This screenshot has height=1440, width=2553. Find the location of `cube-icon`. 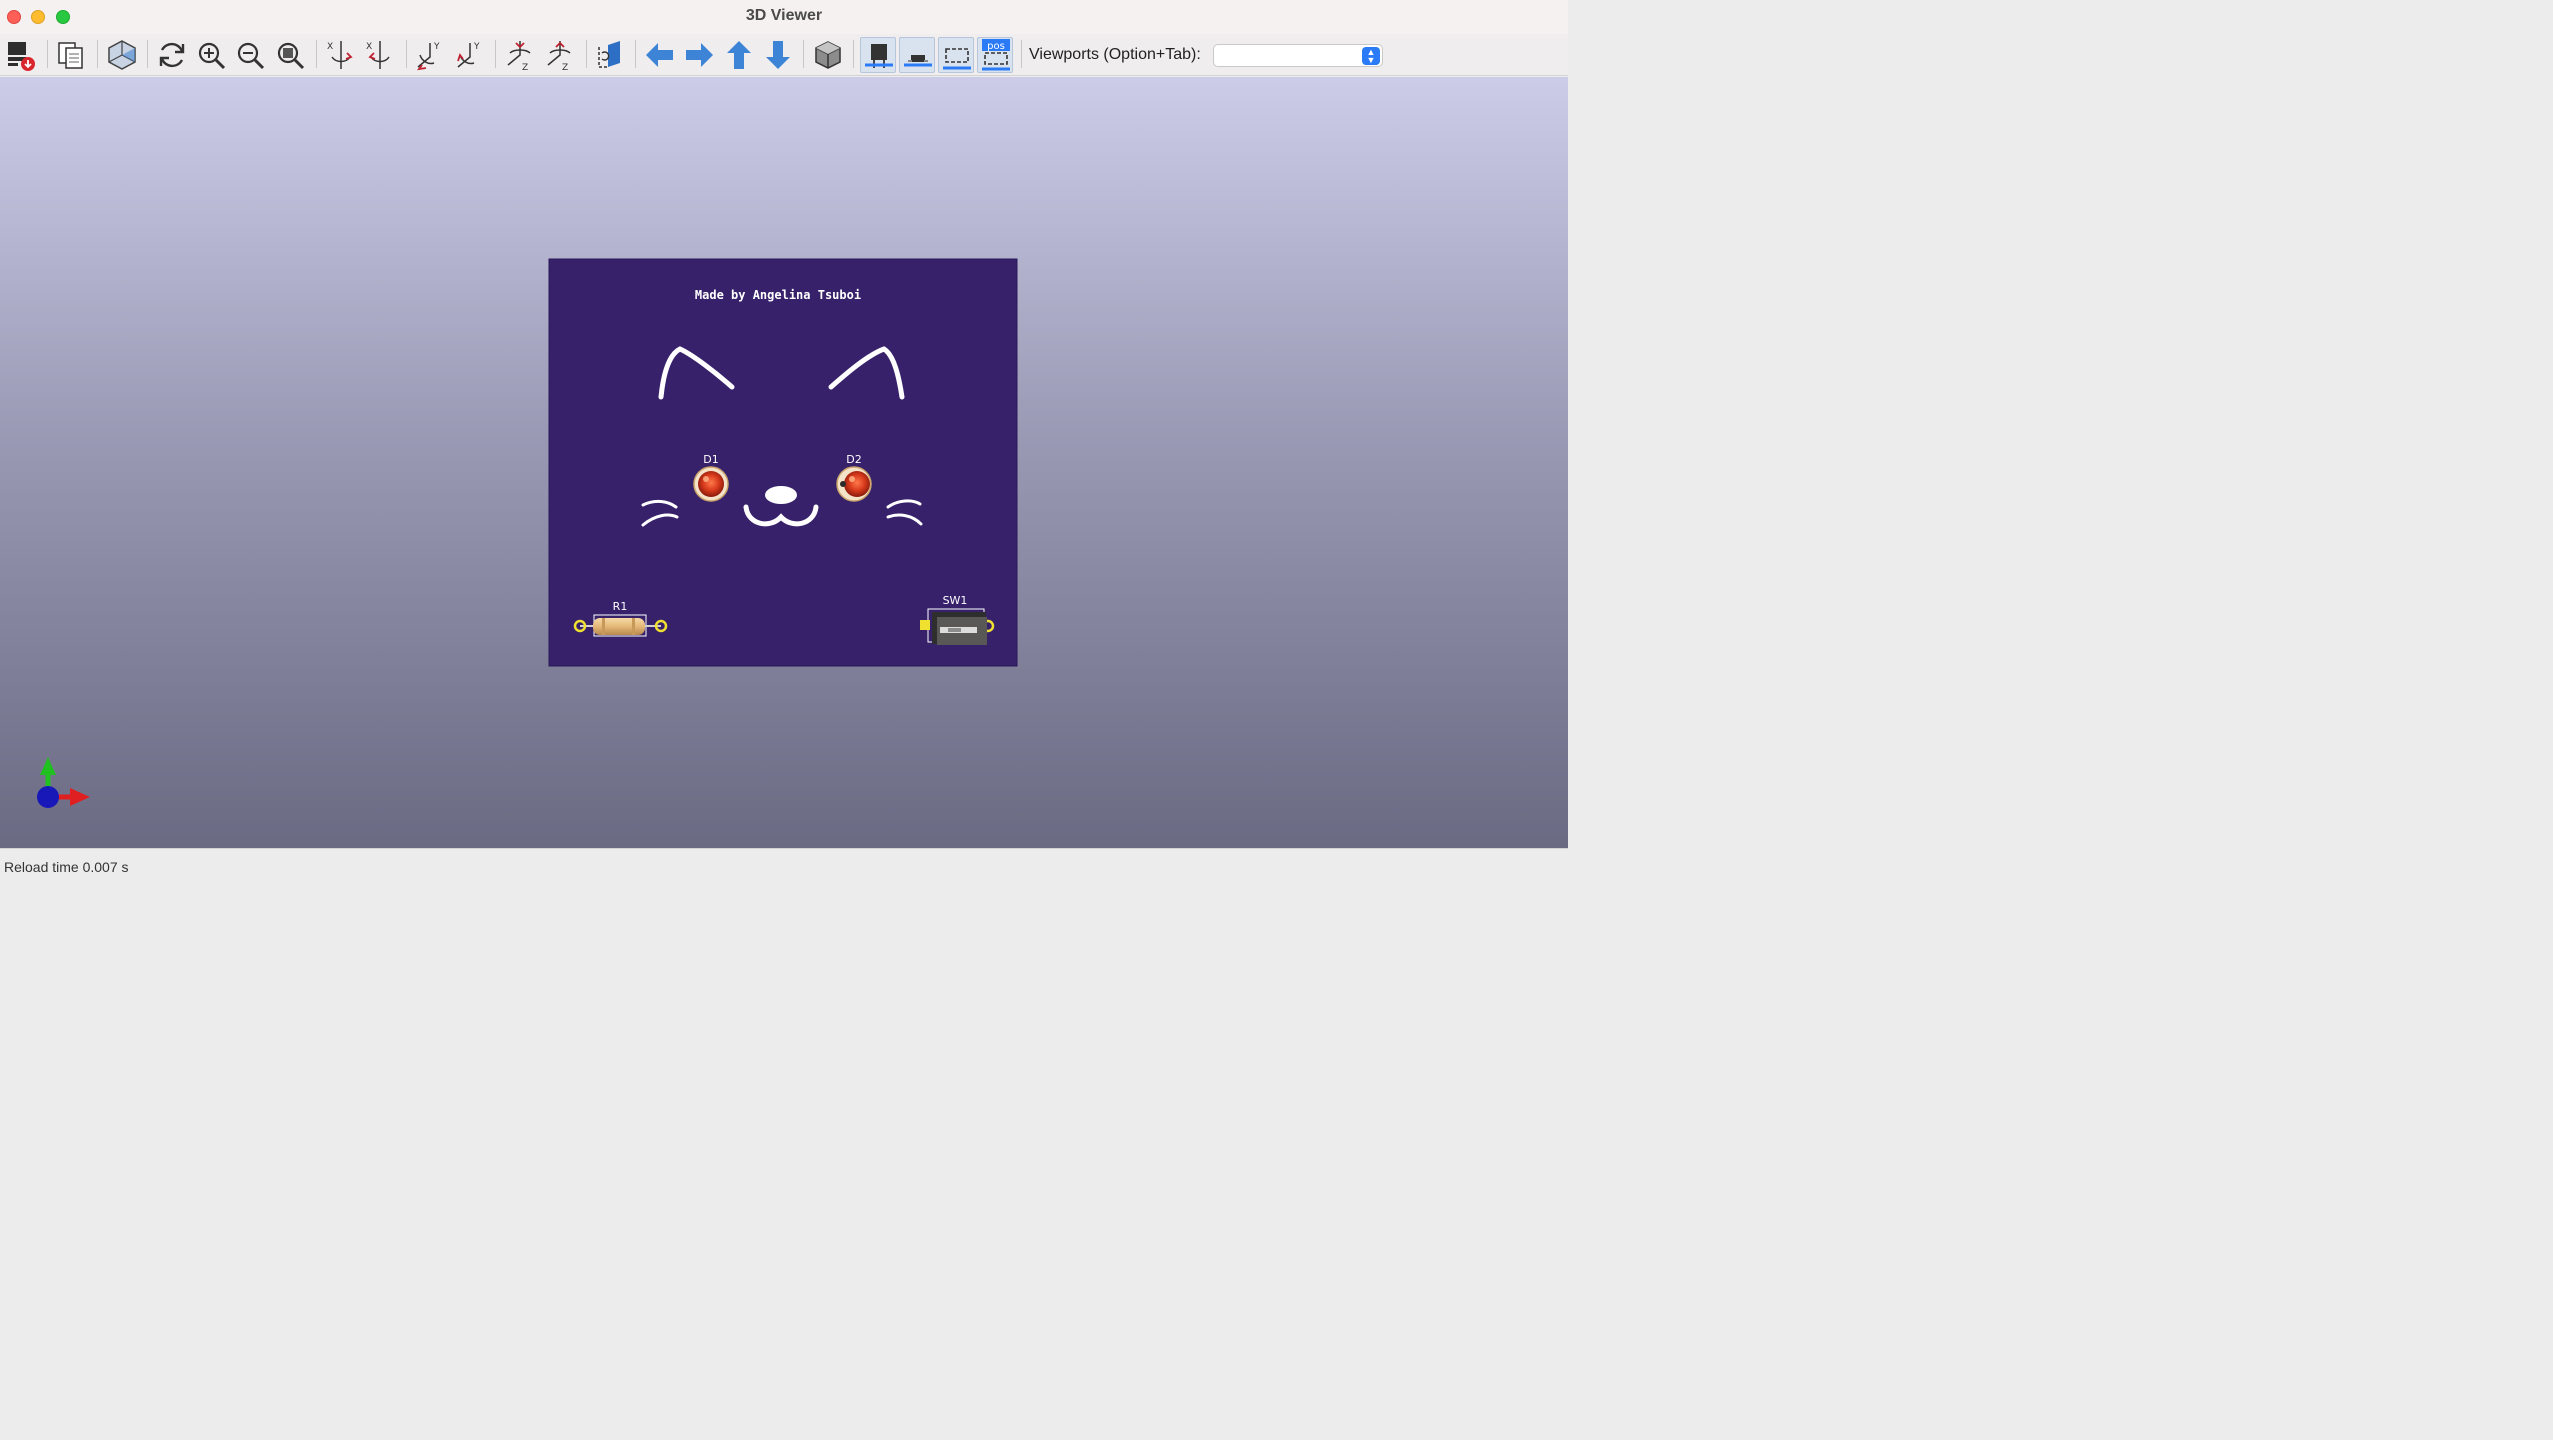

cube-icon is located at coordinates (828, 55).